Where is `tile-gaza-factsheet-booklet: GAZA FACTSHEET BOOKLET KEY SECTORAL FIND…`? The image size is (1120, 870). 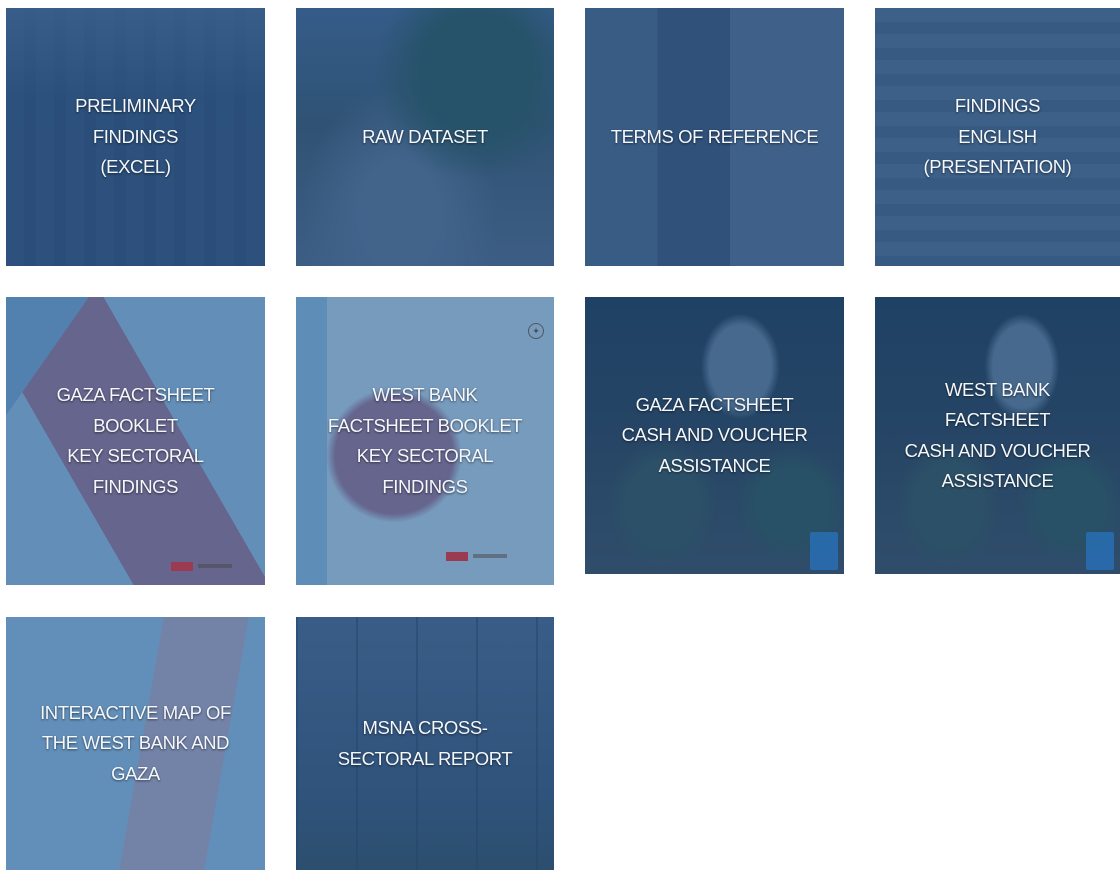
tile-gaza-factsheet-booklet: GAZA FACTSHEET BOOKLET KEY SECTORAL FIND… is located at coordinates (135, 441).